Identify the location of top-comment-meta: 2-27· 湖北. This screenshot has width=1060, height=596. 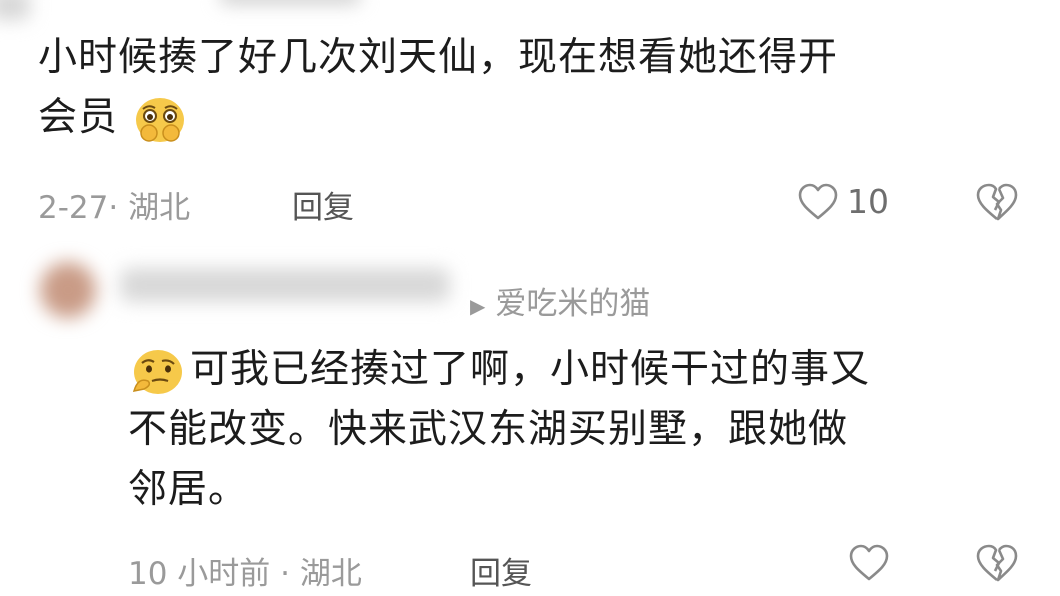
(114, 204).